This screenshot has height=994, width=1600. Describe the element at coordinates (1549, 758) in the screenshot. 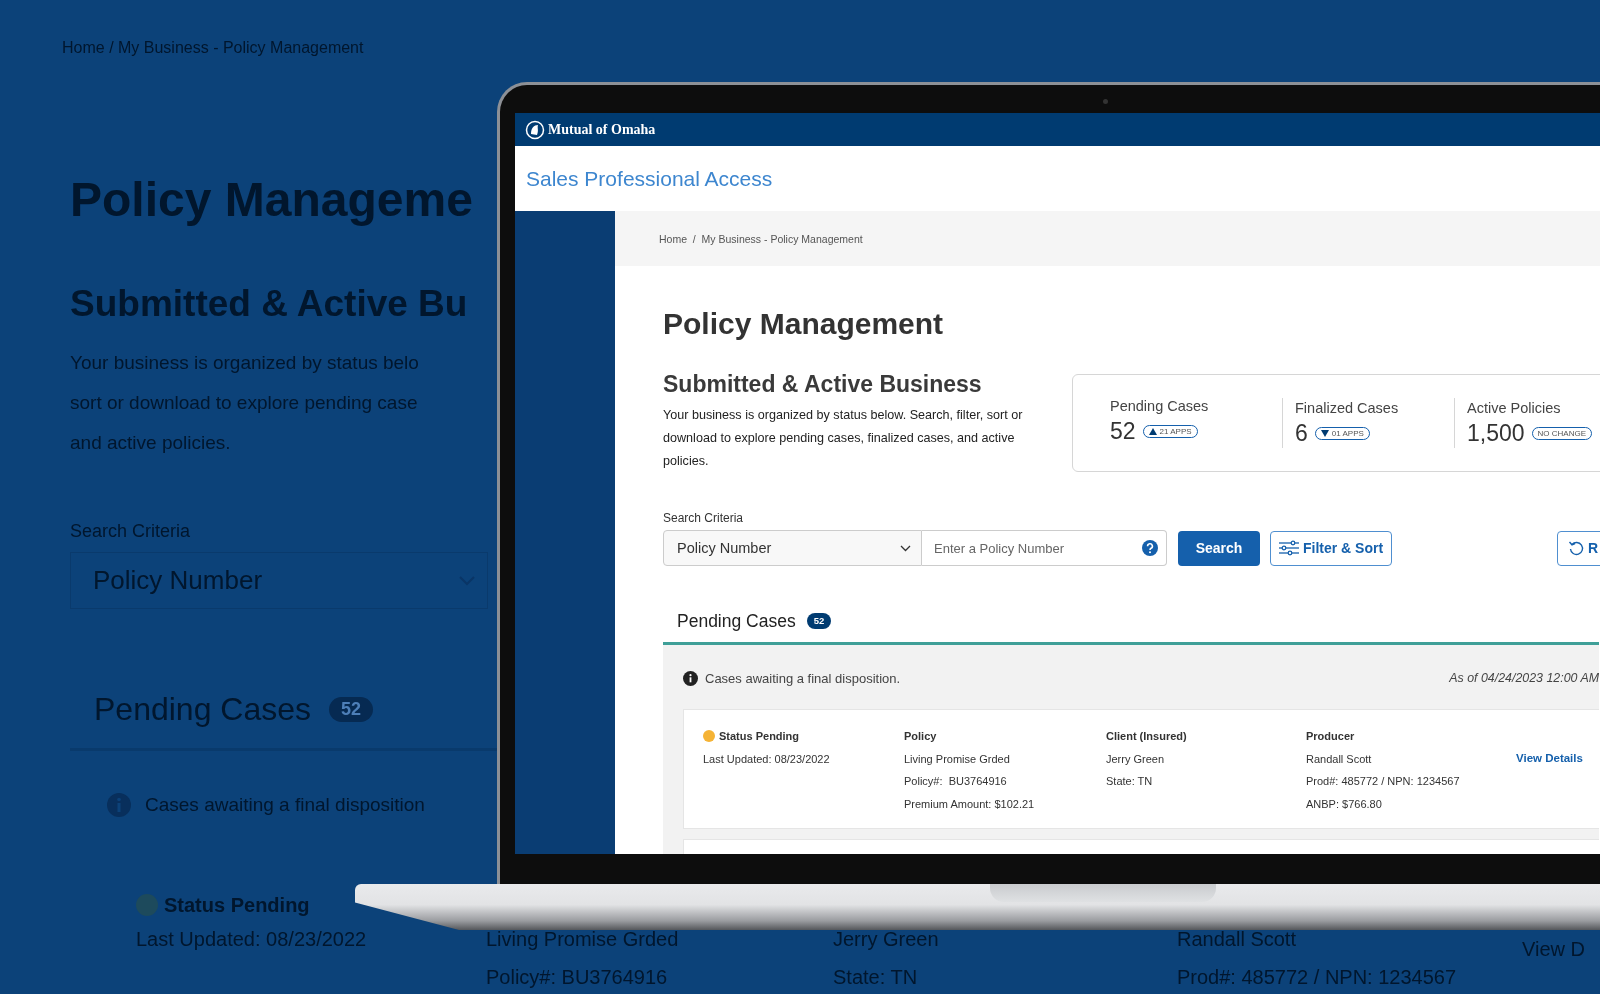

I see `view-details-link: View Details` at that location.